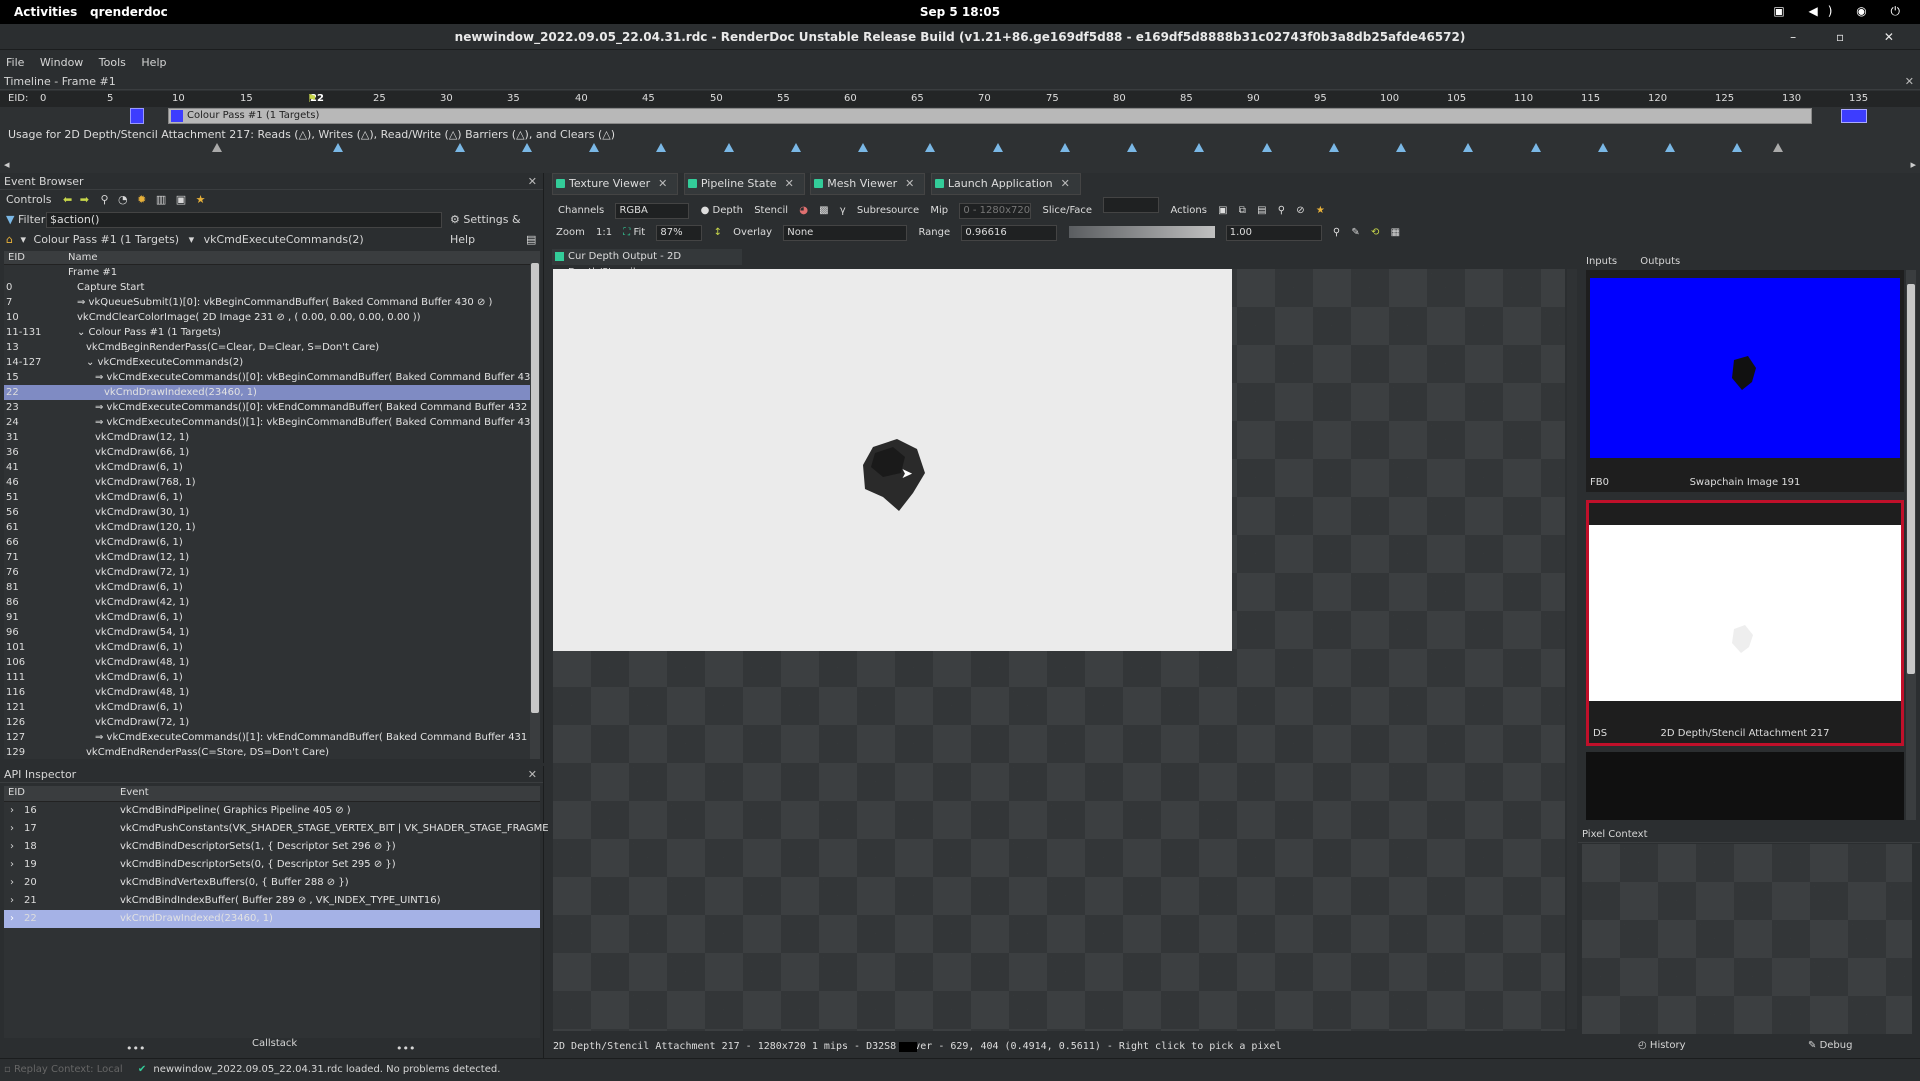 This screenshot has height=1081, width=1920. What do you see at coordinates (1355, 233) in the screenshot?
I see `autofit-icon: ✎` at bounding box center [1355, 233].